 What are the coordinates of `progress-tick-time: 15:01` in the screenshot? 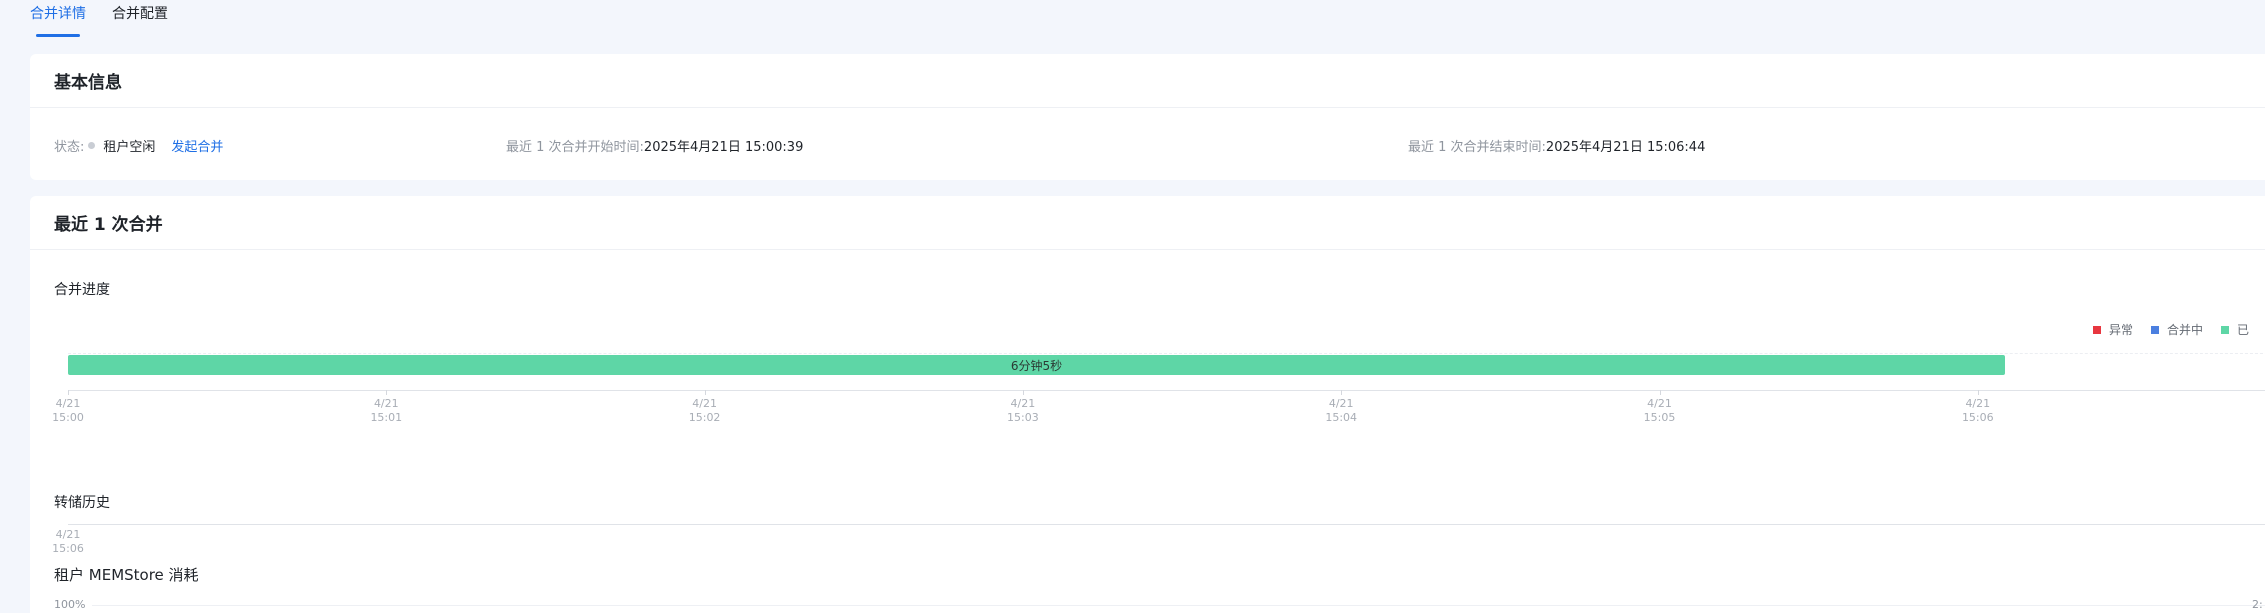 It's located at (386, 417).